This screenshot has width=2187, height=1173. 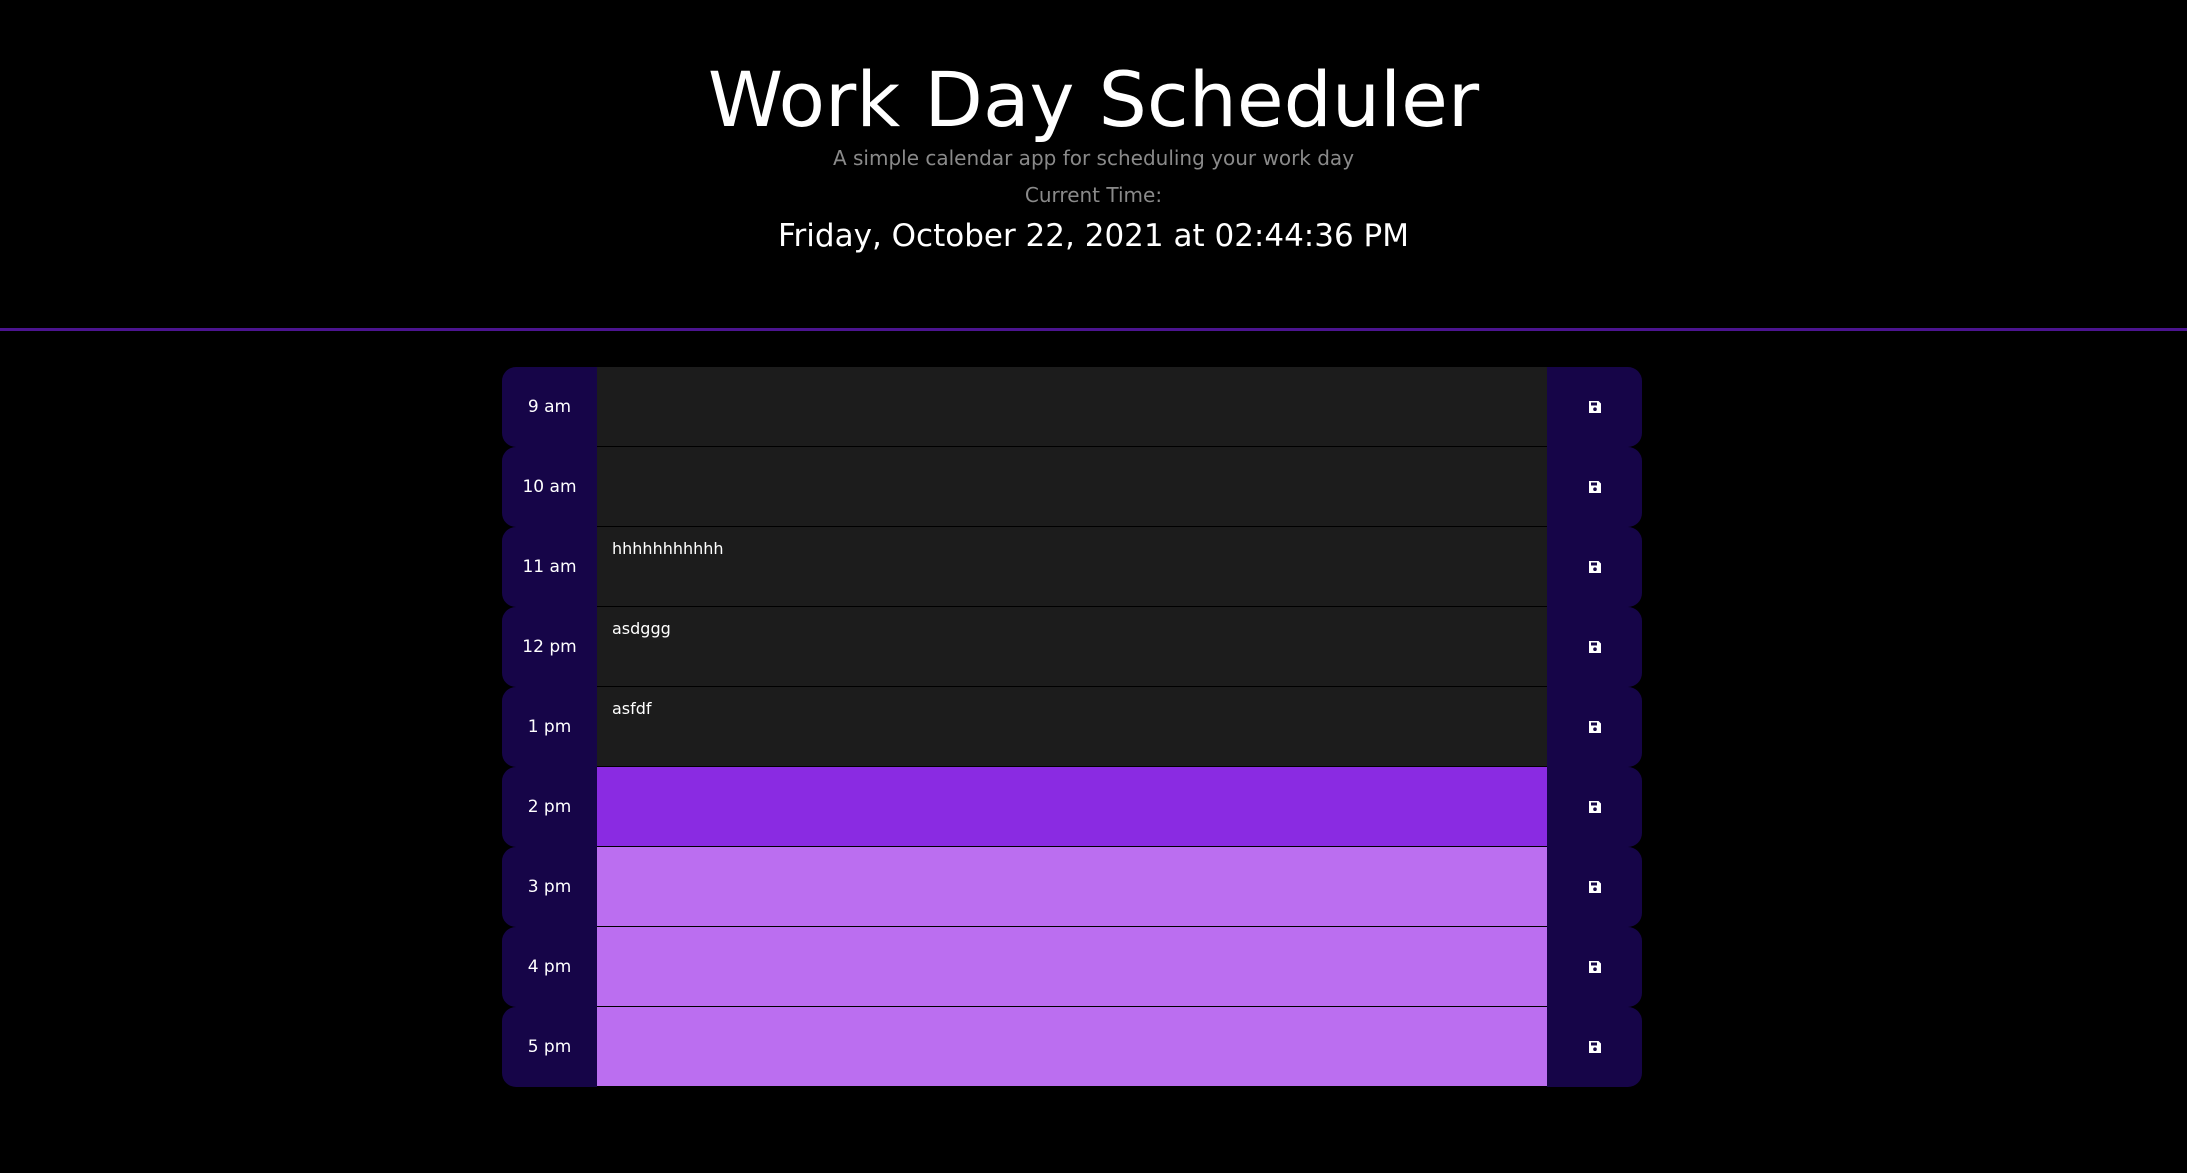 I want to click on time-block-4pm: 4 pm, so click(x=1072, y=967).